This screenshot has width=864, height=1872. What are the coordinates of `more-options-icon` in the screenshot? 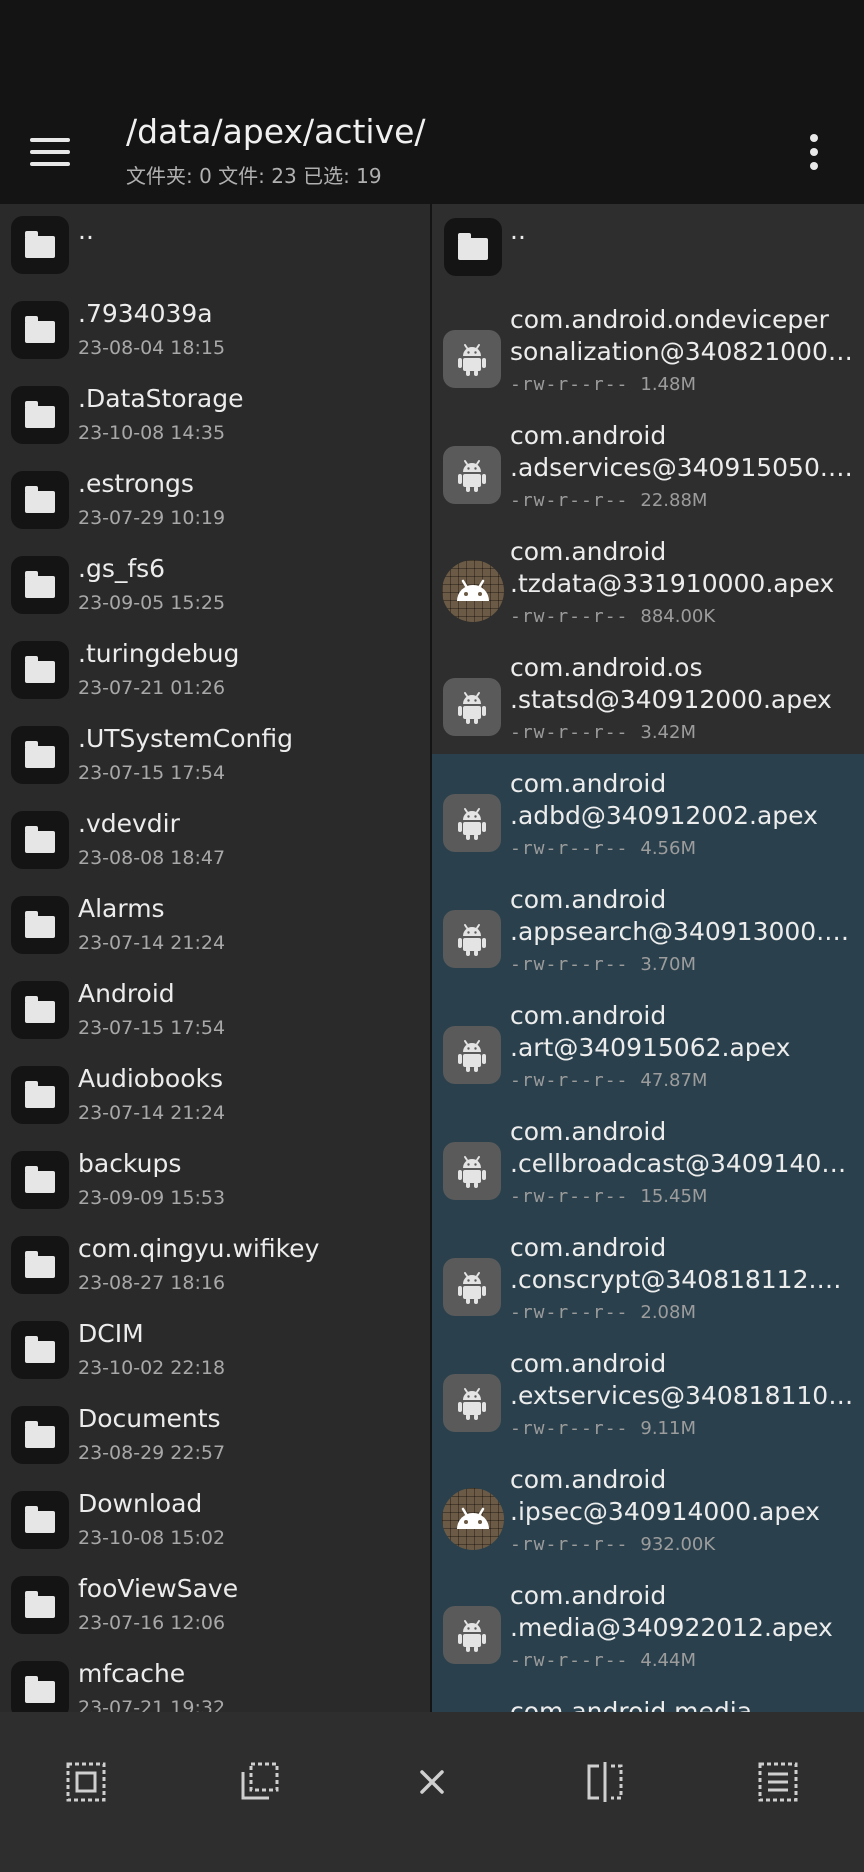 It's located at (814, 152).